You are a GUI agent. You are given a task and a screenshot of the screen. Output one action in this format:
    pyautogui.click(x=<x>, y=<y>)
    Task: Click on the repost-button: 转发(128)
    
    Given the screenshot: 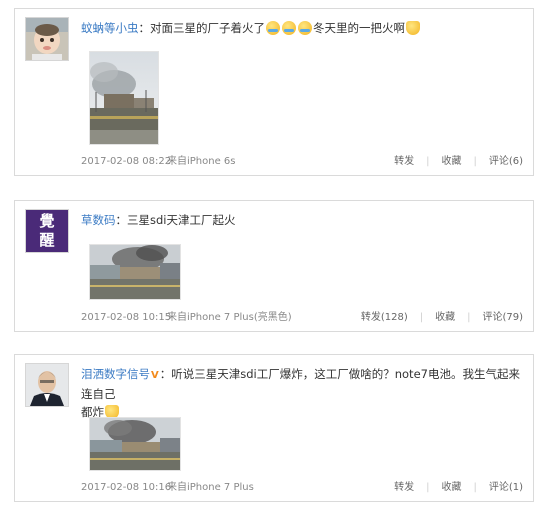 What is the action you would take?
    pyautogui.click(x=384, y=317)
    